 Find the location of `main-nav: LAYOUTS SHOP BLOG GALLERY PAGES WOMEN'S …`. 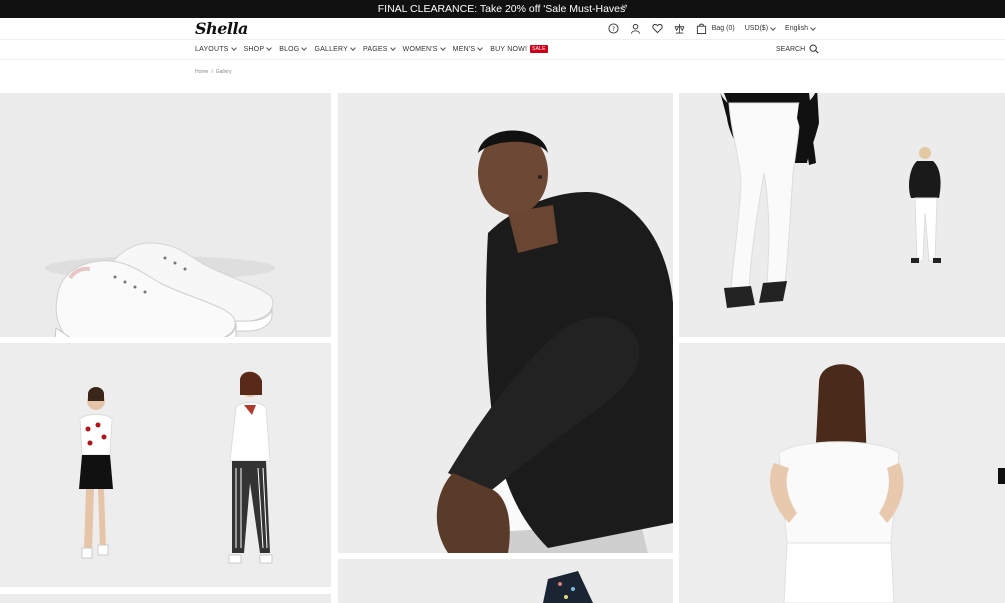

main-nav: LAYOUTS SHOP BLOG GALLERY PAGES WOMEN'S … is located at coordinates (502, 50).